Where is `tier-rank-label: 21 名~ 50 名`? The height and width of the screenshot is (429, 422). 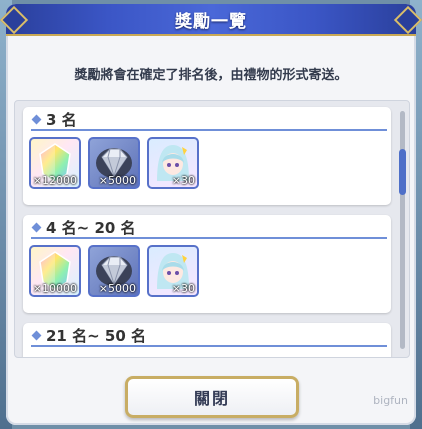
tier-rank-label: 21 名~ 50 名 is located at coordinates (96, 336).